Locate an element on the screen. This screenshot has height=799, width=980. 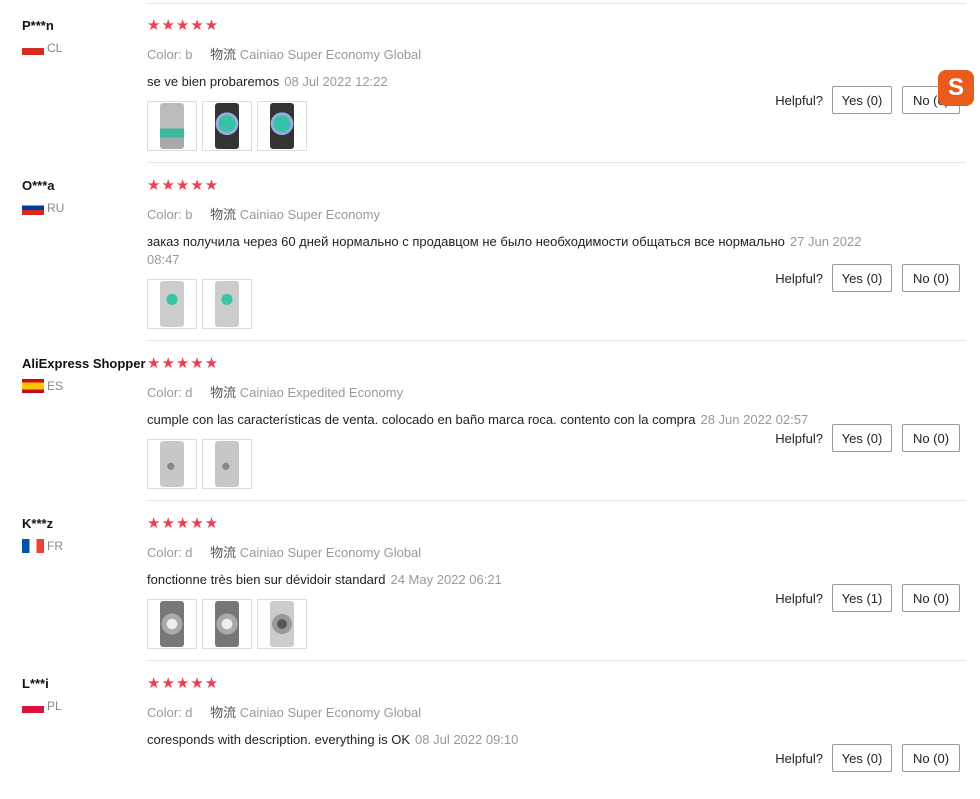
reviewer-info: O***a RU is located at coordinates (43, 196).